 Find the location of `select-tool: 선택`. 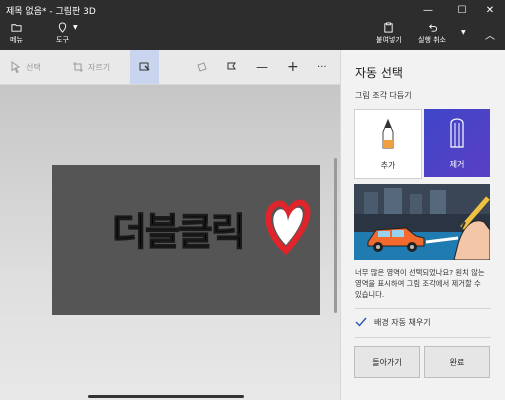

select-tool: 선택 is located at coordinates (25, 67).